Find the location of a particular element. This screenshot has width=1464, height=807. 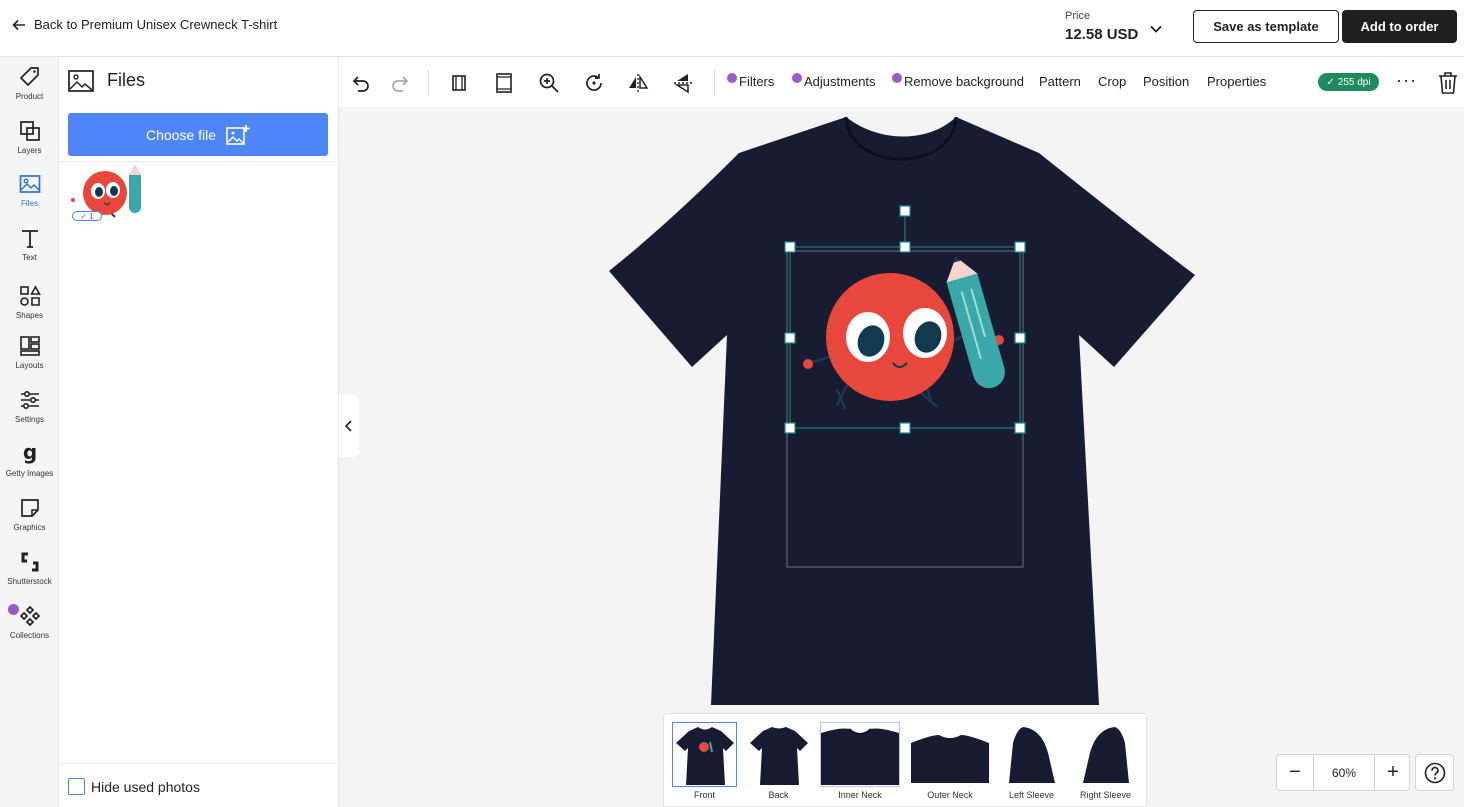

hide-used-photos: Hide used photos is located at coordinates (134, 786).